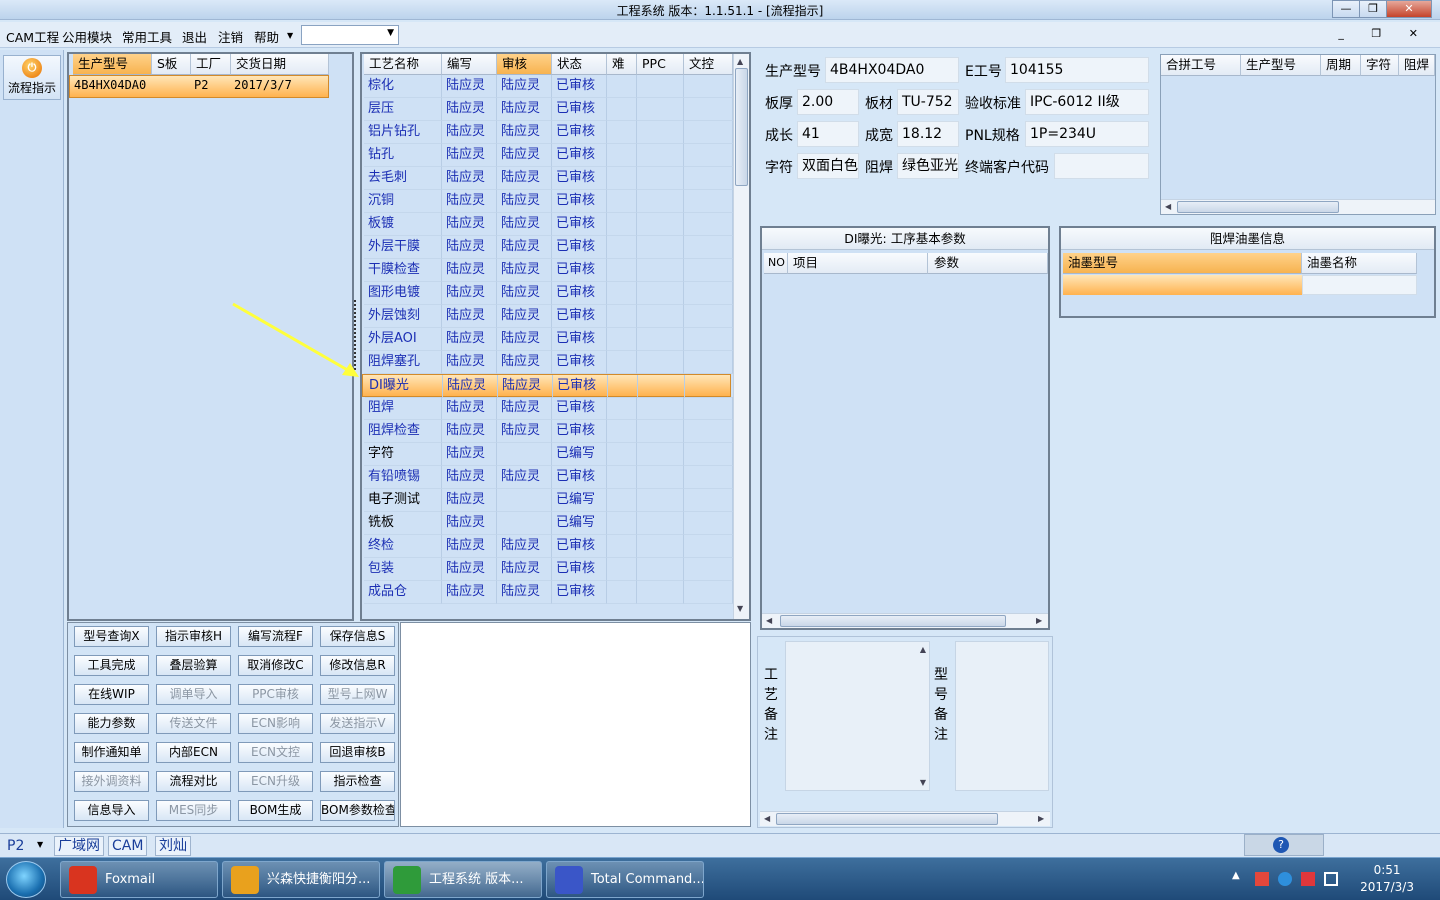 This screenshot has width=1440, height=900. What do you see at coordinates (15, 846) in the screenshot?
I see `factory-selector: P2` at bounding box center [15, 846].